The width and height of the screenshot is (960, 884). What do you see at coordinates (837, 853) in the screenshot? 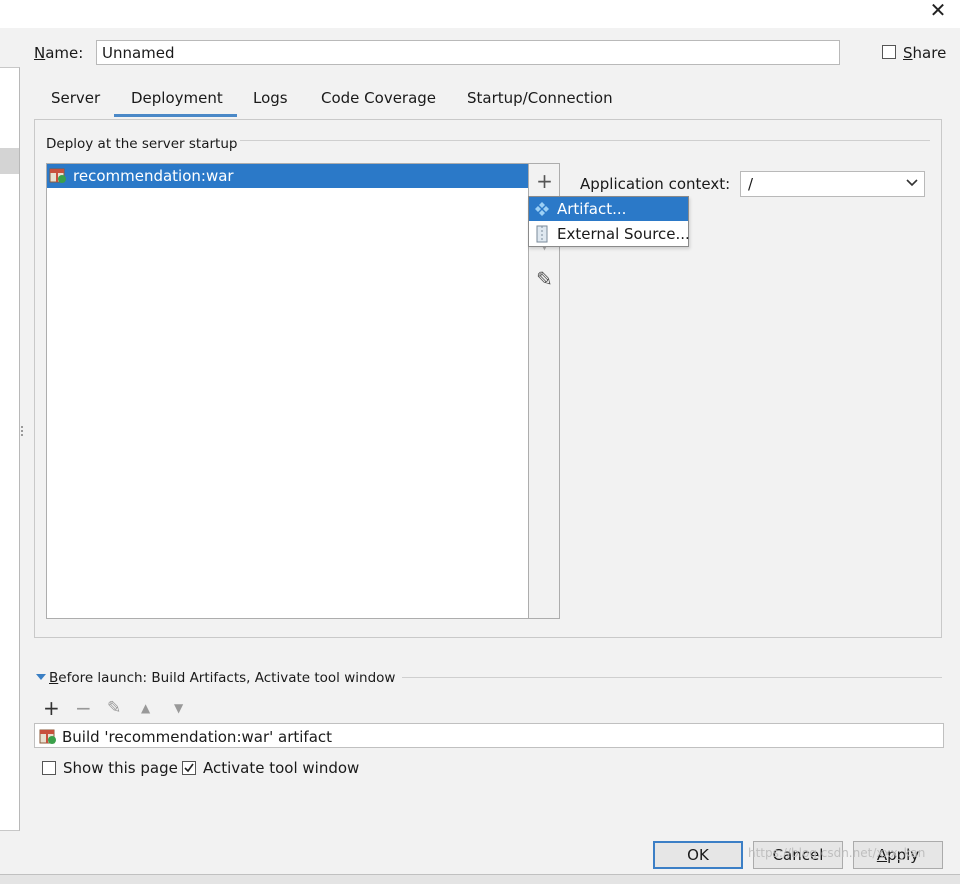
I see `watermark: https://blog.csdn.net/xxx_kan` at bounding box center [837, 853].